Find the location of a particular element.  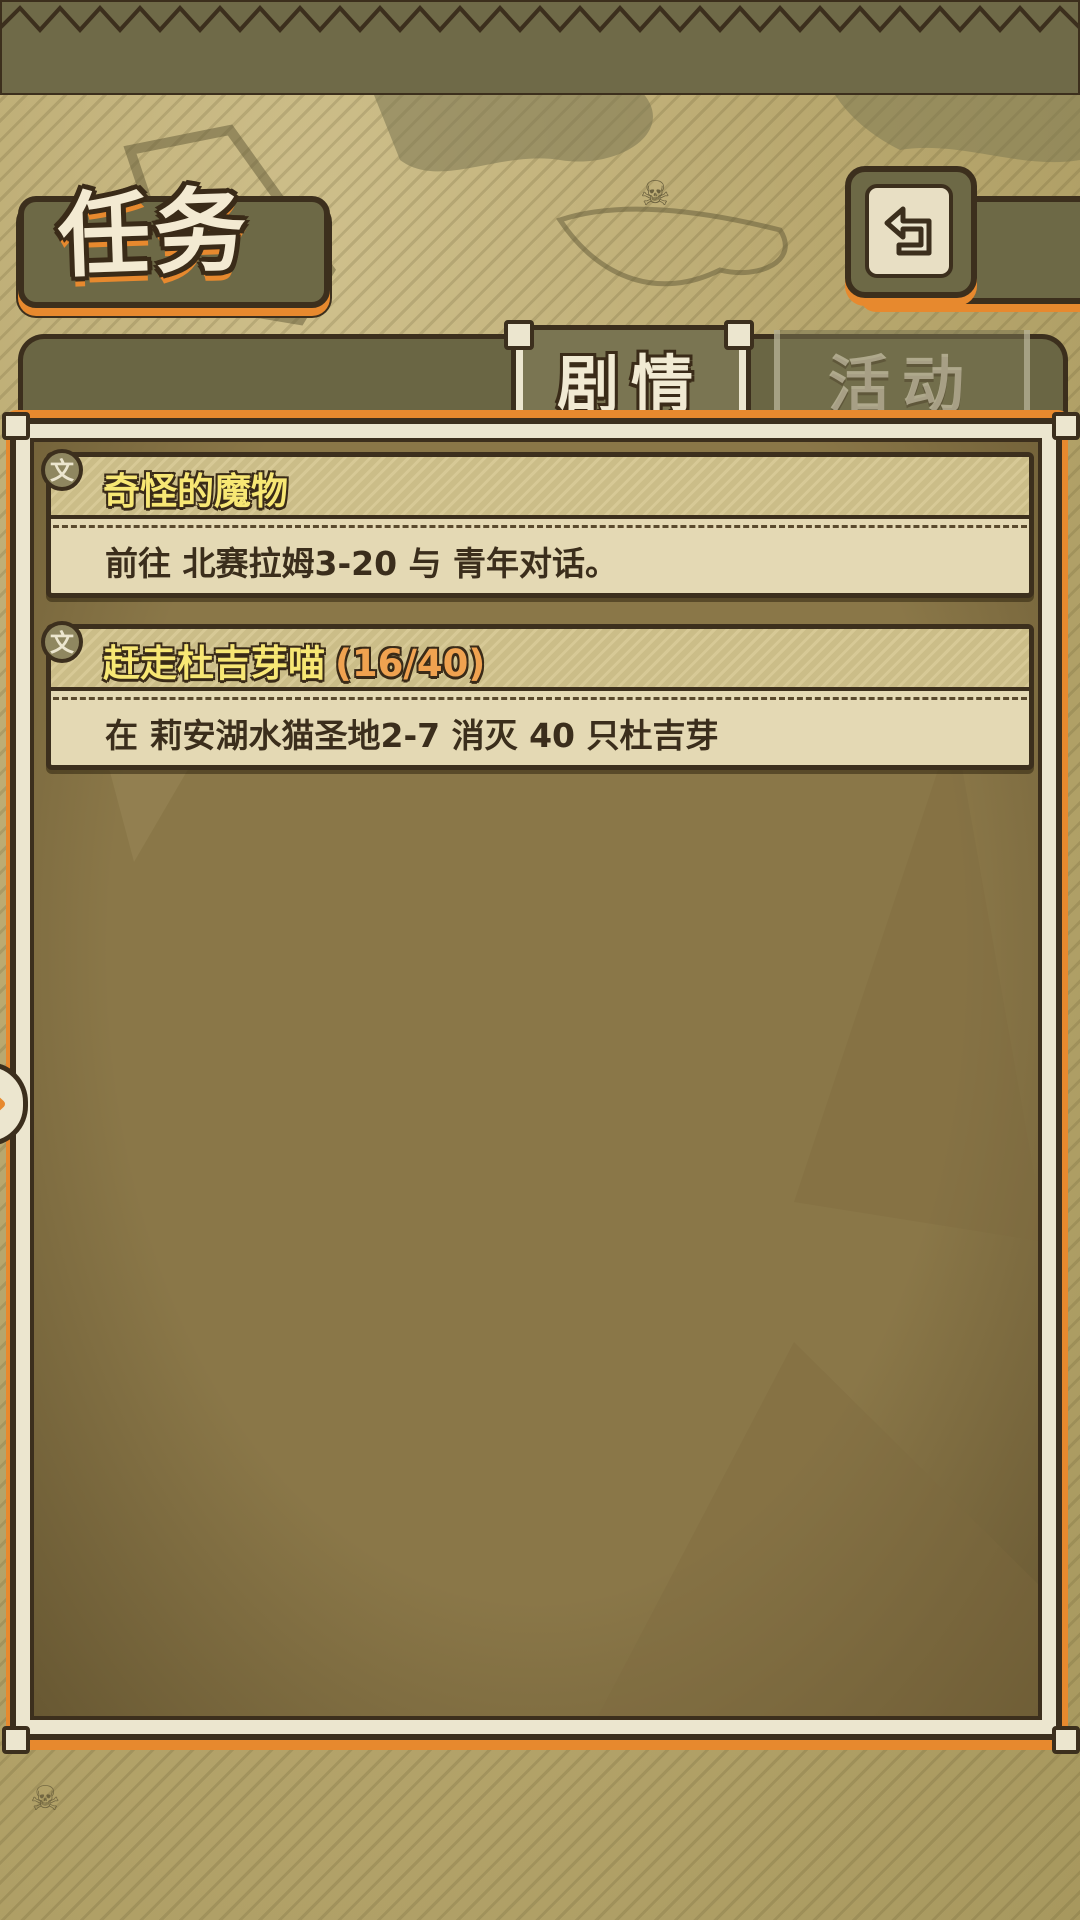

bottom-jagged-border is located at coordinates (540, 50).